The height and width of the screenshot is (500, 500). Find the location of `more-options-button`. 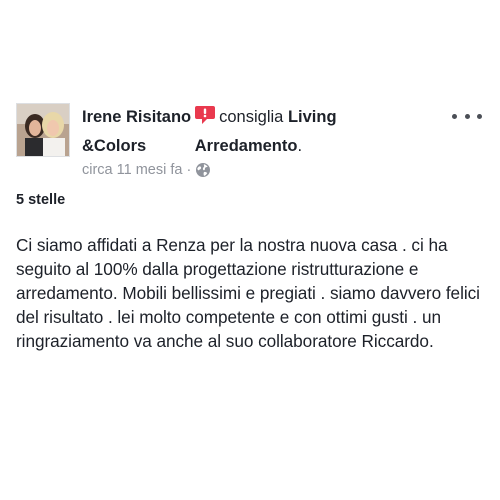

more-options-button is located at coordinates (467, 116).